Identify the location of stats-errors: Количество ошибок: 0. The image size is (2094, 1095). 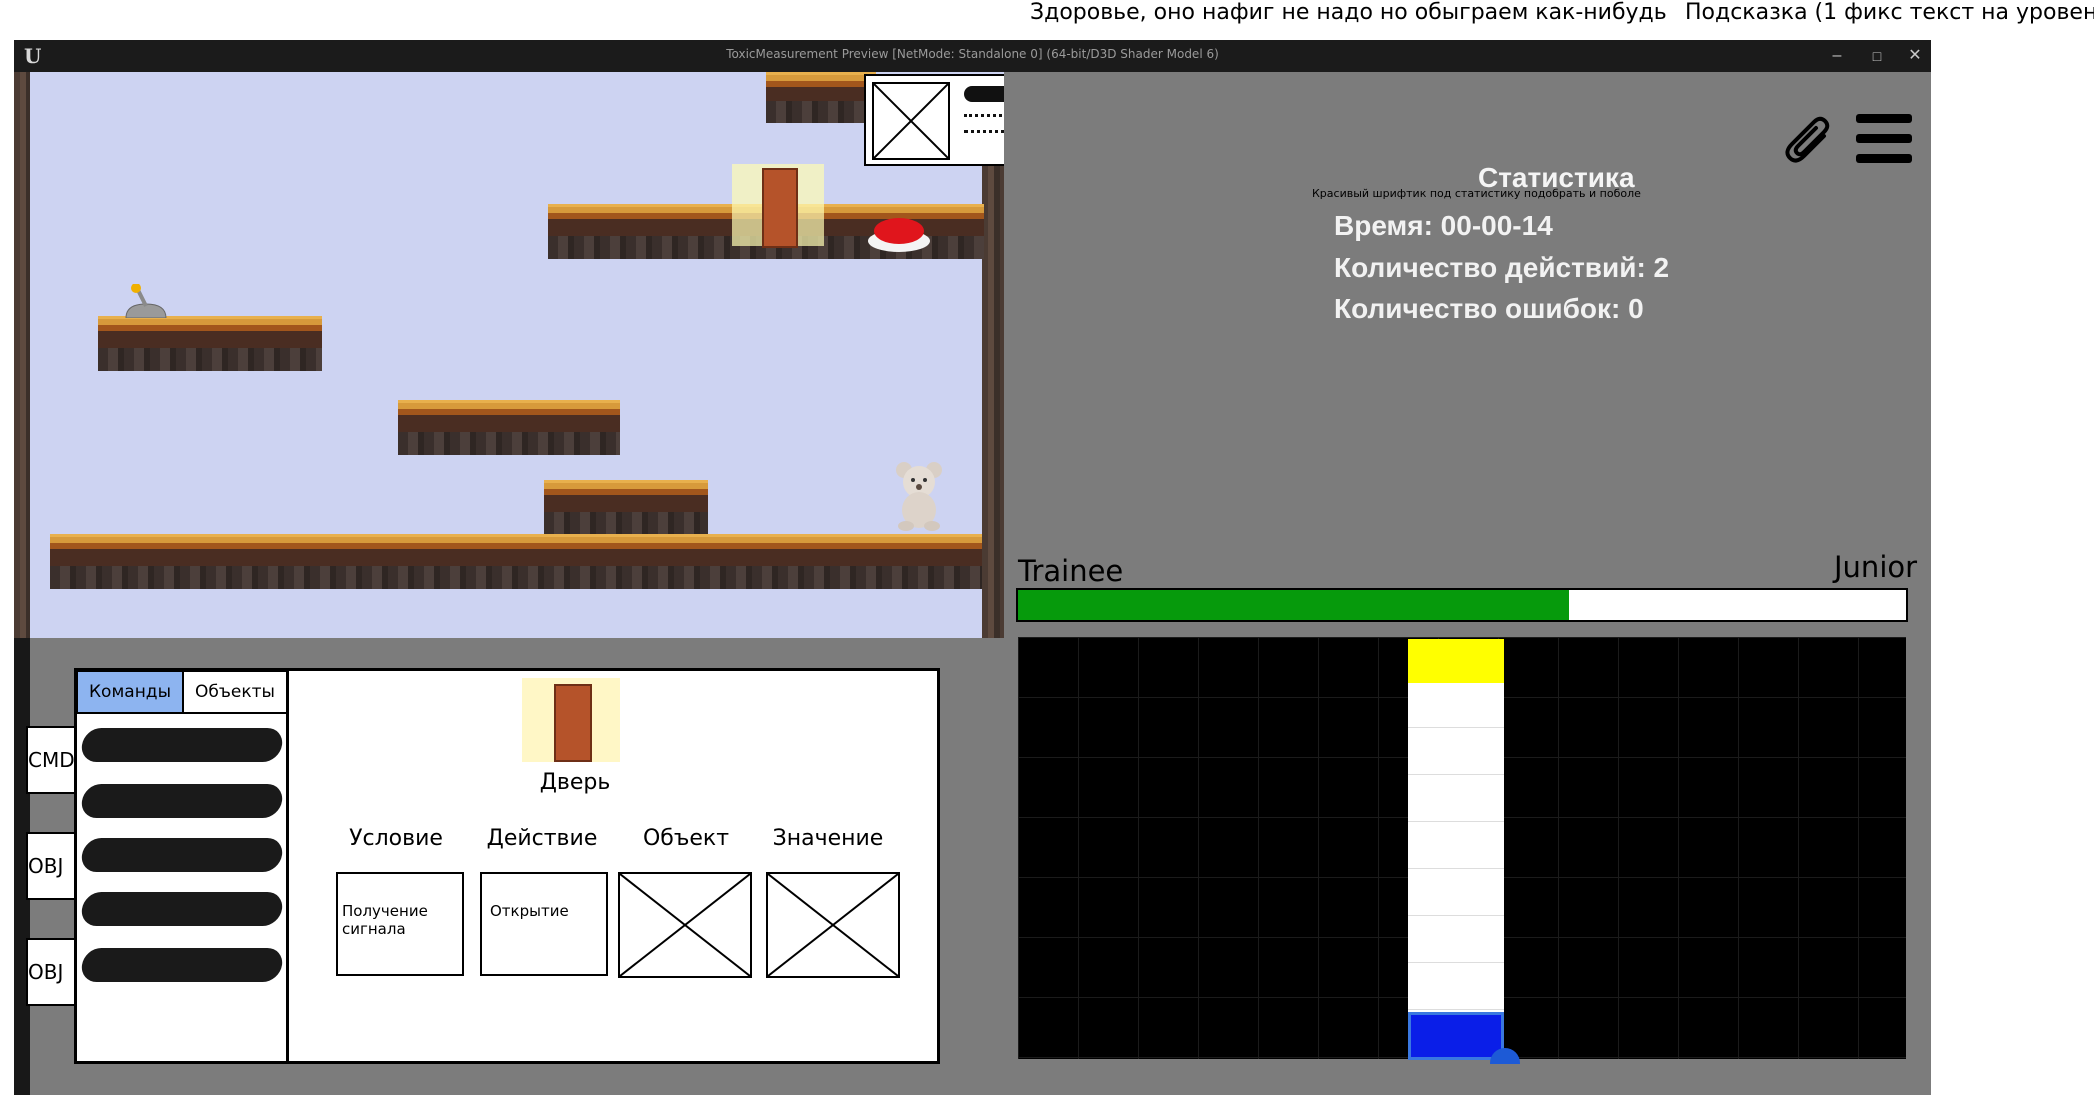
(1489, 308).